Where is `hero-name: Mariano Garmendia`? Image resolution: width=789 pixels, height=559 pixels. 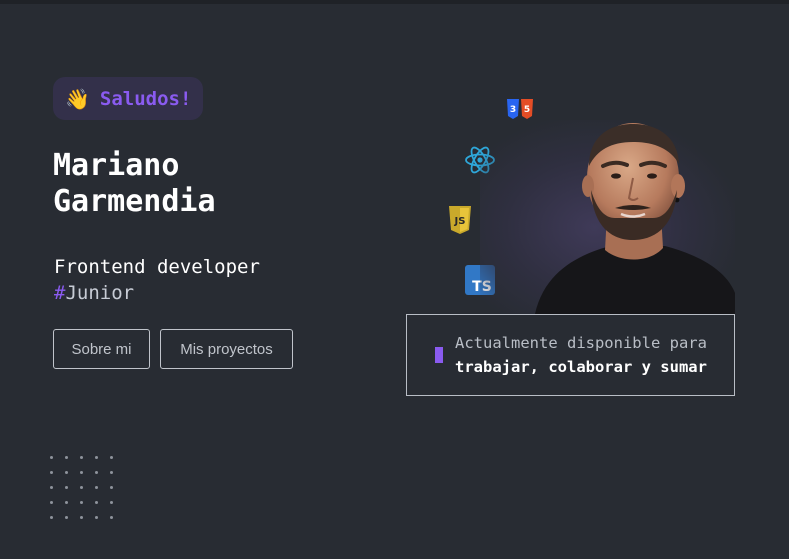 hero-name: Mariano Garmendia is located at coordinates (183, 184).